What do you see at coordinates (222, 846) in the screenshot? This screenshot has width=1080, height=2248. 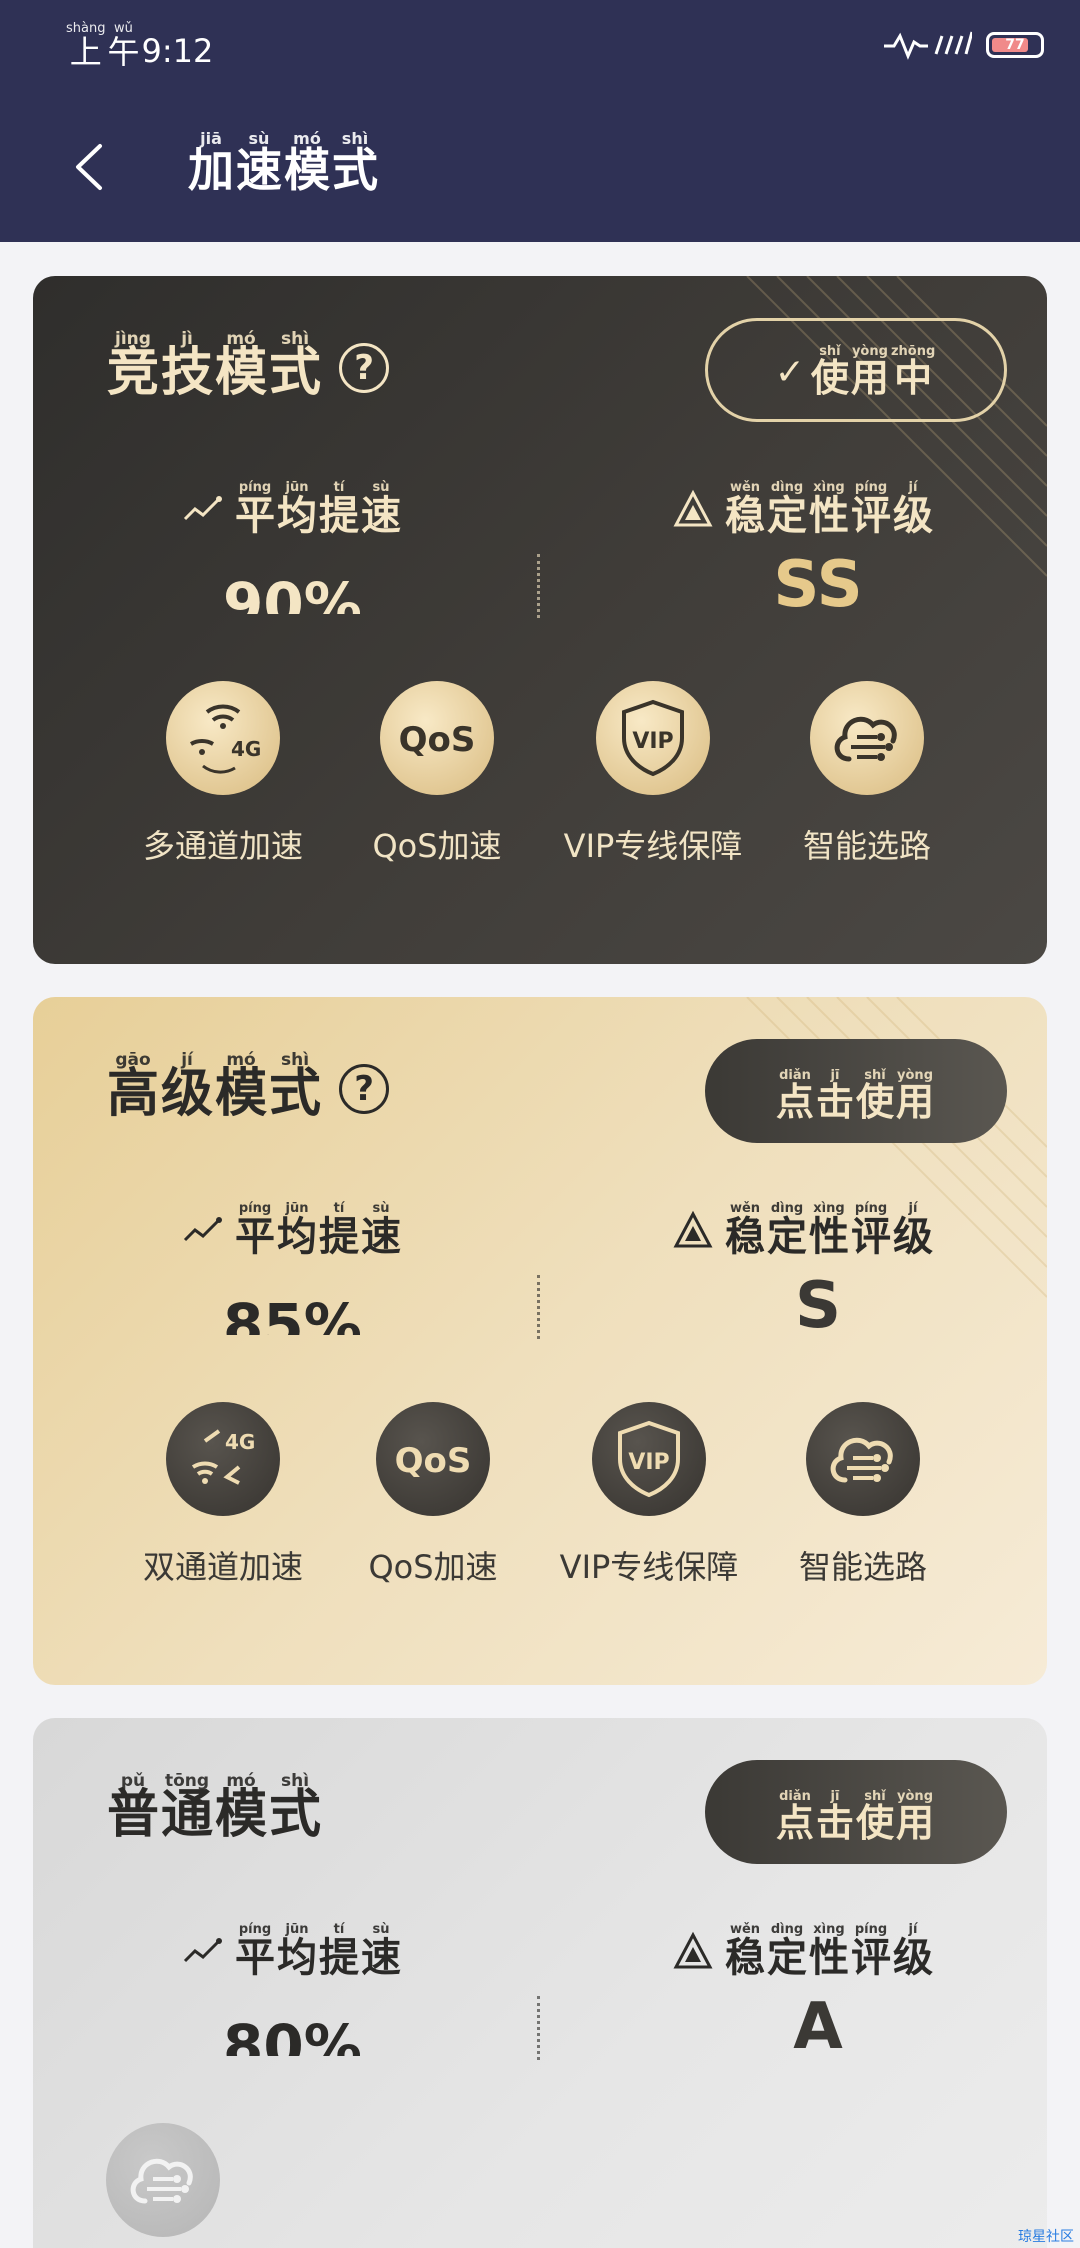 I see `feature-label: 多通道加速` at bounding box center [222, 846].